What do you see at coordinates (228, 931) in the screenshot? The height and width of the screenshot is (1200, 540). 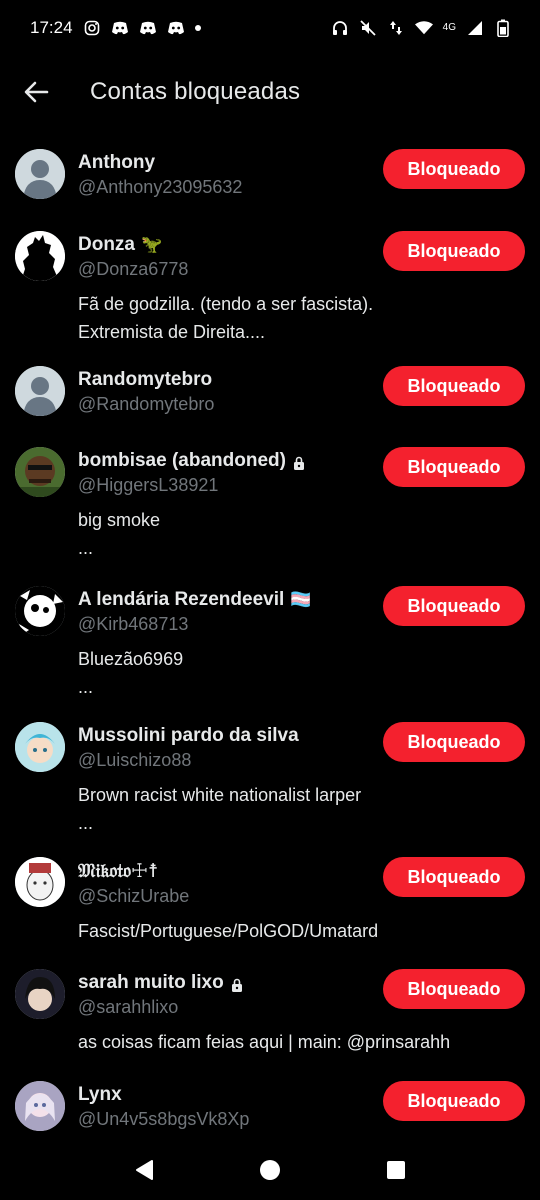 I see `bio-line: Fascist/Portuguese/PolGOD/Umatard` at bounding box center [228, 931].